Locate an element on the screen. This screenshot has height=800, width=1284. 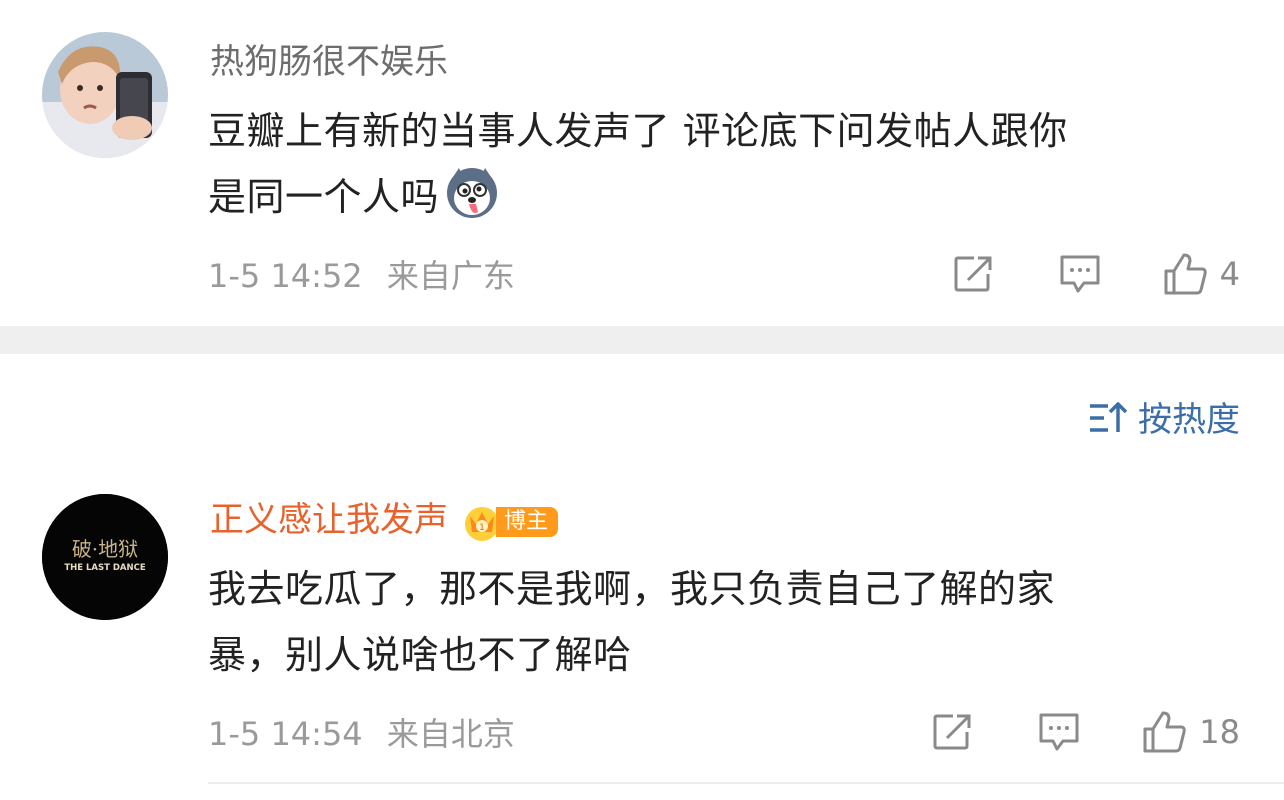
blogger-badge: 1 博主 is located at coordinates (510, 522).